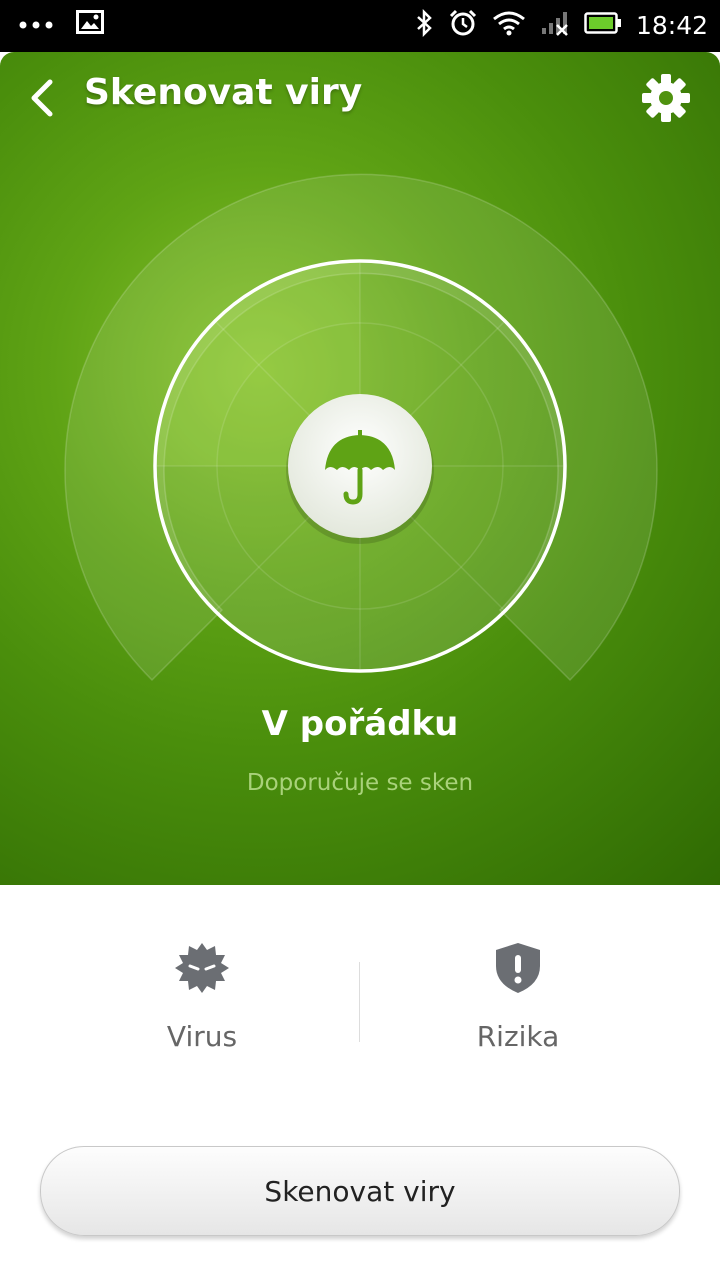 The width and height of the screenshot is (720, 1280). Describe the element at coordinates (518, 996) in the screenshot. I see `risks-category: Rizika` at that location.